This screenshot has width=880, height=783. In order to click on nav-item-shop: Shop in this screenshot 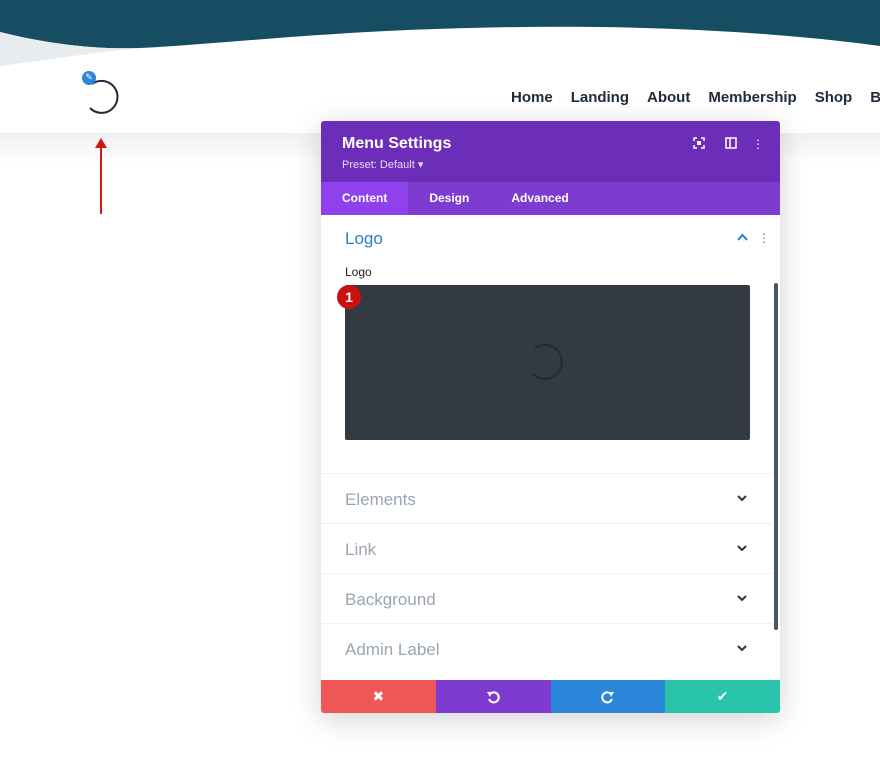, I will do `click(834, 97)`.